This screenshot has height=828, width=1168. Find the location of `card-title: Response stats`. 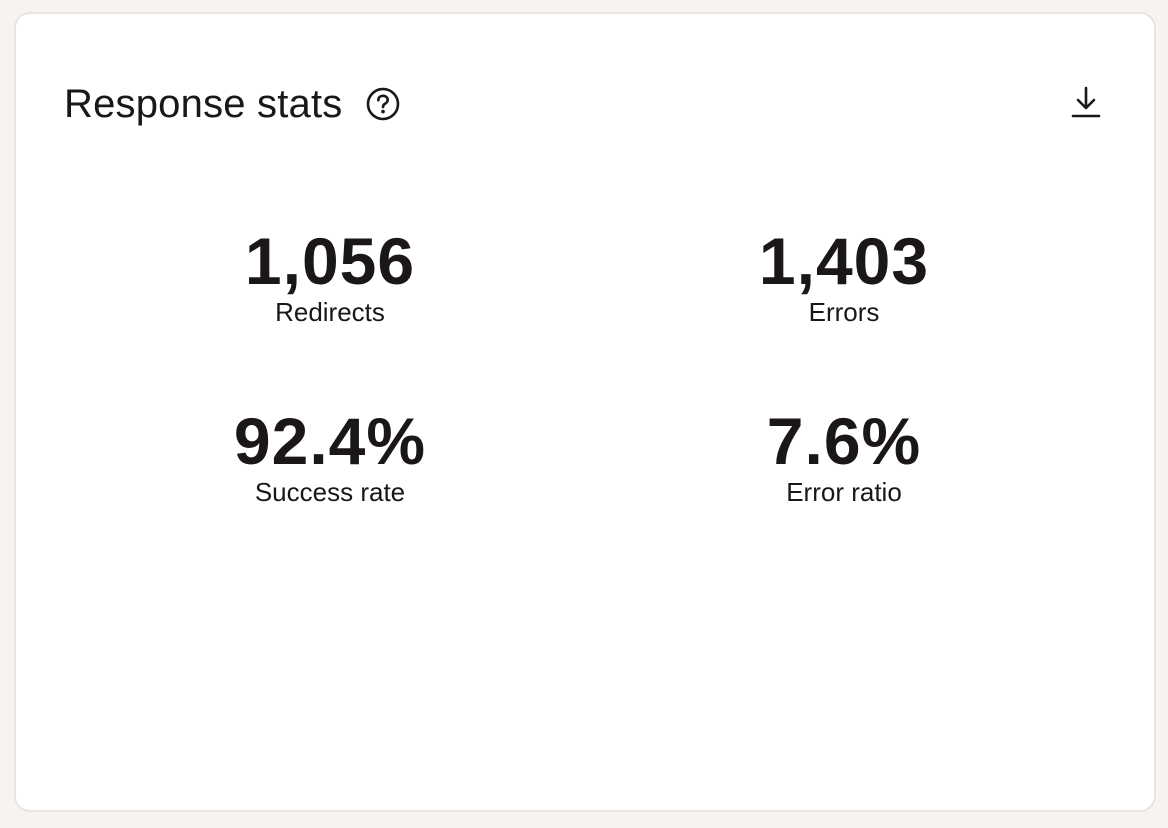

card-title: Response stats is located at coordinates (203, 104).